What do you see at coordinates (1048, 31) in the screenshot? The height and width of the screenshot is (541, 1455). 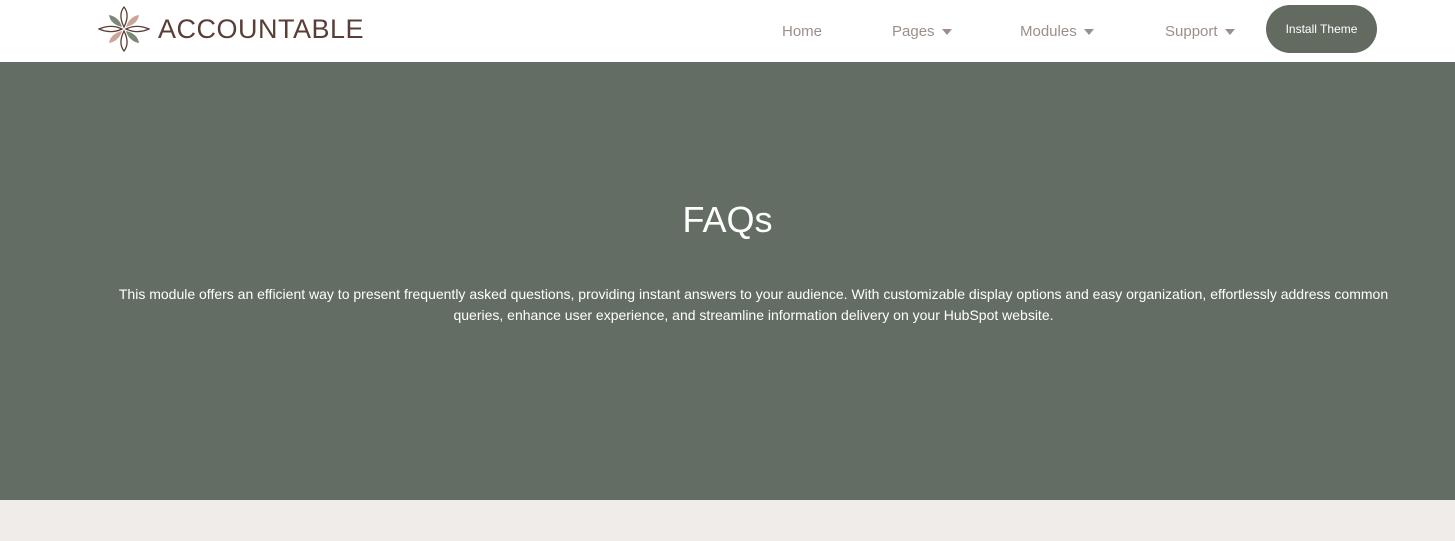 I see `nav-item-label: Modules` at bounding box center [1048, 31].